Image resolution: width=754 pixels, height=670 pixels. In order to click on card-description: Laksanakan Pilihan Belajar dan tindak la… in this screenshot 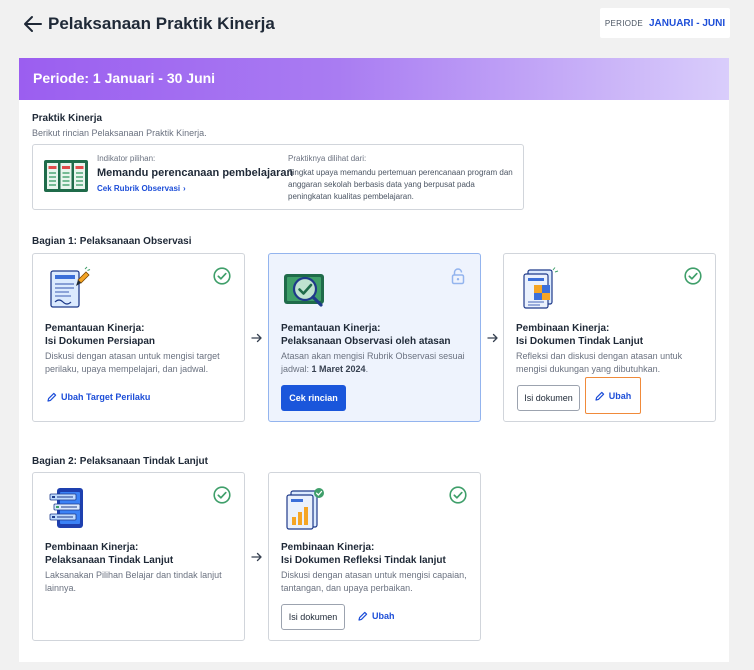, I will do `click(133, 581)`.